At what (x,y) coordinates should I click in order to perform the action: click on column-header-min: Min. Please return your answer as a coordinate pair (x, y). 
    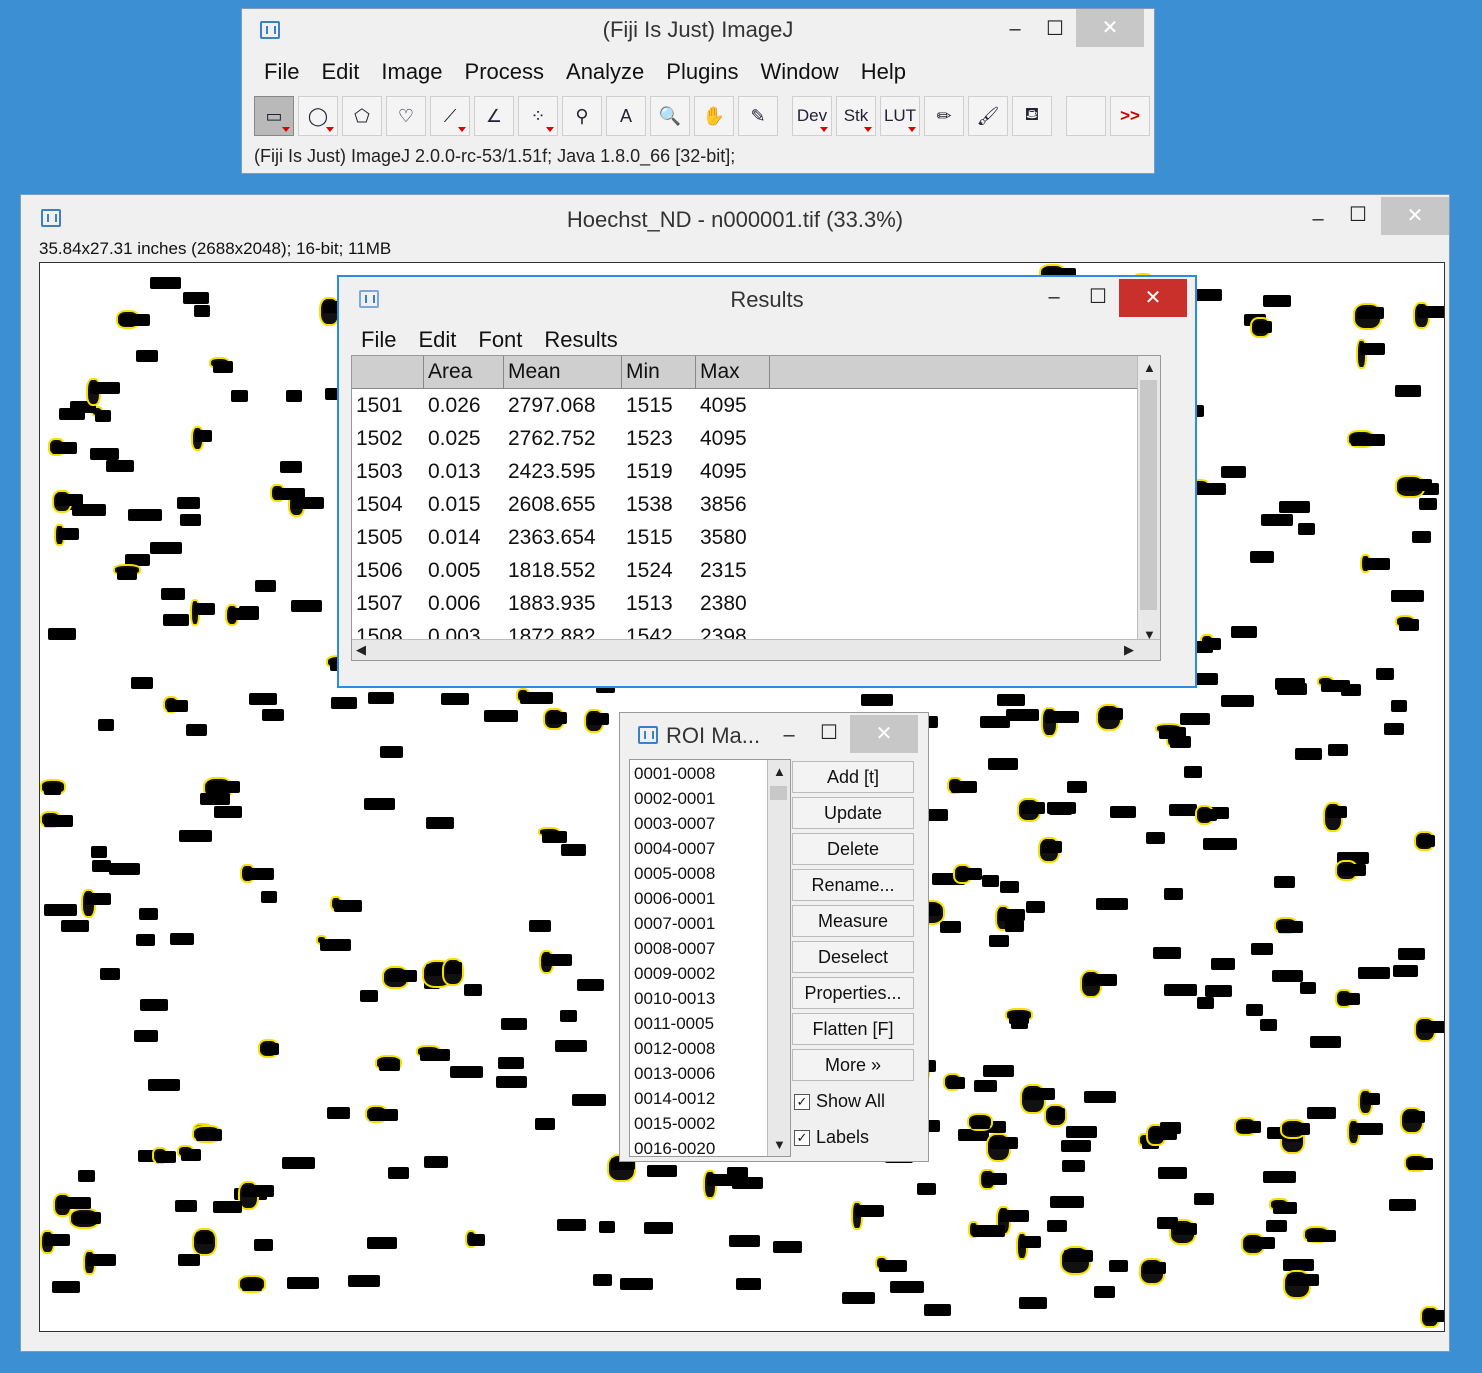
    Looking at the image, I should click on (659, 372).